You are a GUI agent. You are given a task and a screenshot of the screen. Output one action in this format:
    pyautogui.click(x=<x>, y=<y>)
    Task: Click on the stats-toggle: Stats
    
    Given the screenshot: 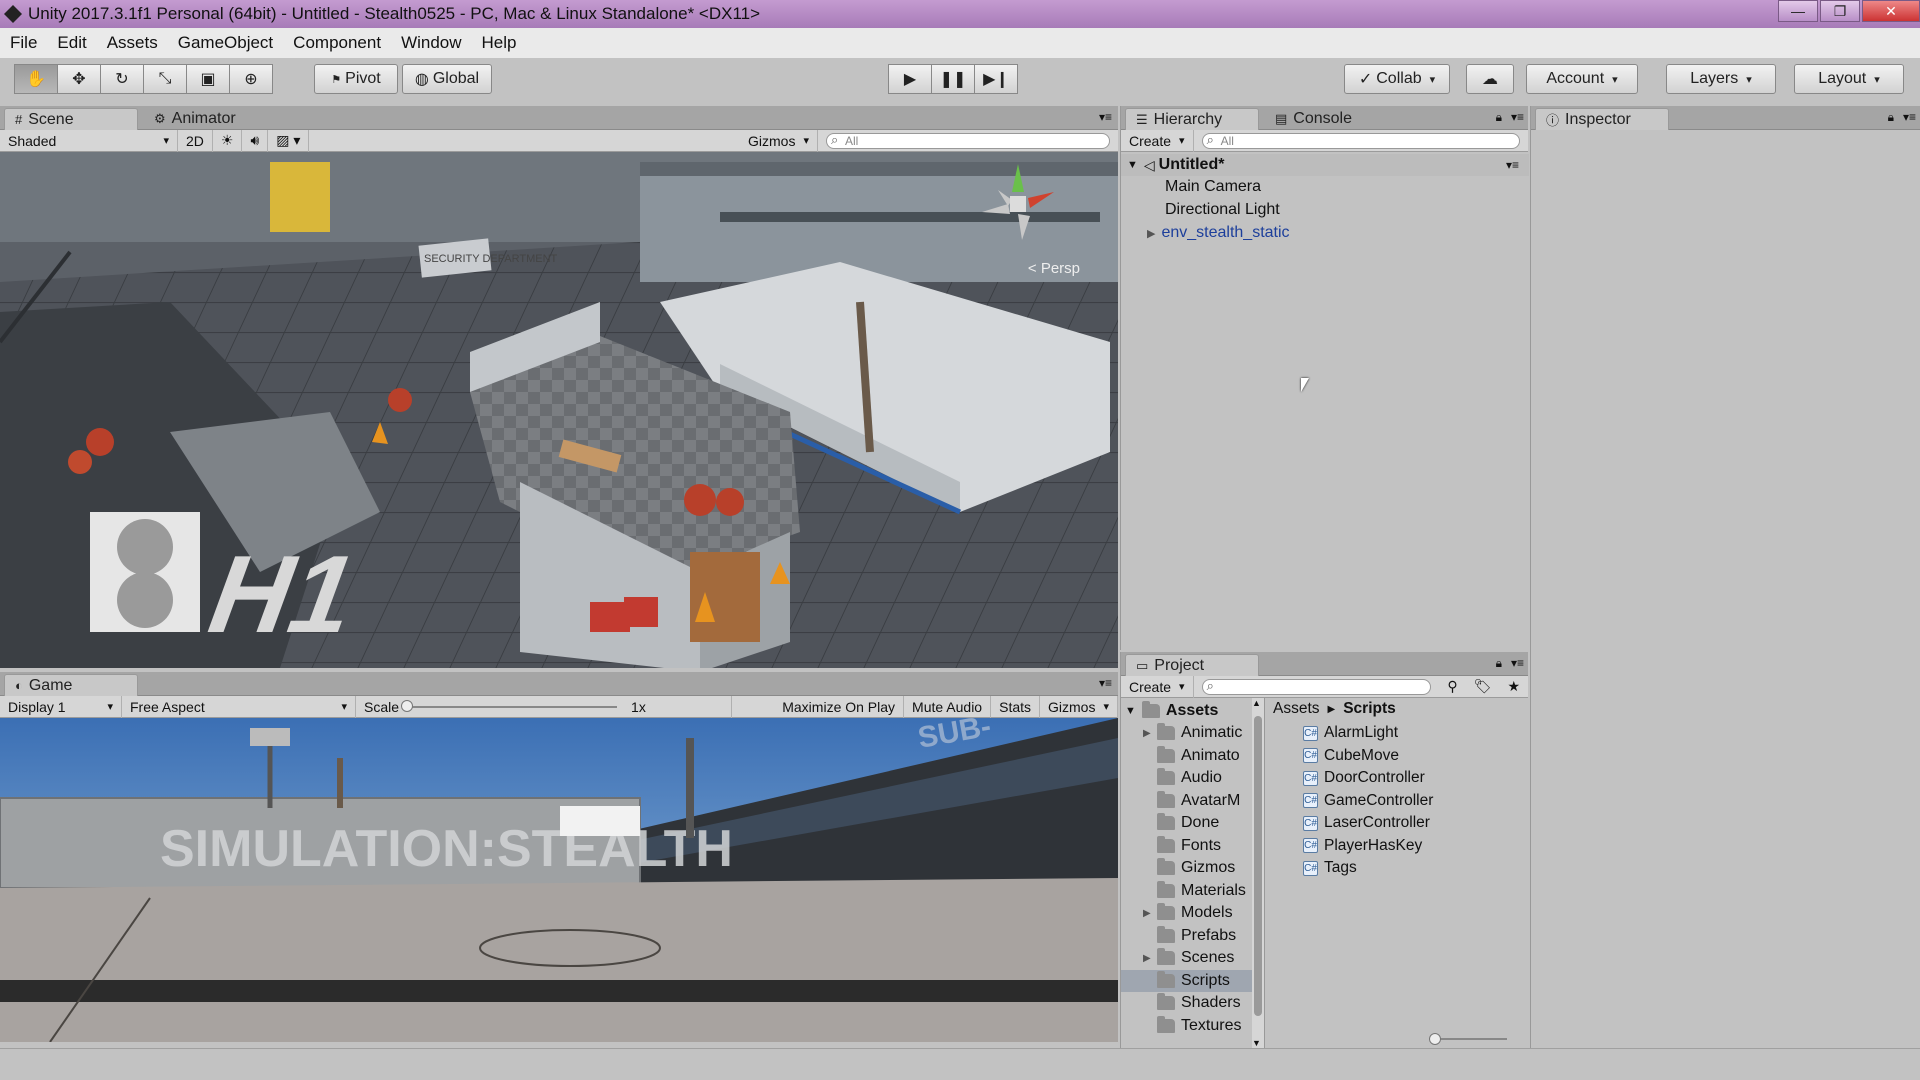 What is the action you would take?
    pyautogui.click(x=1016, y=706)
    